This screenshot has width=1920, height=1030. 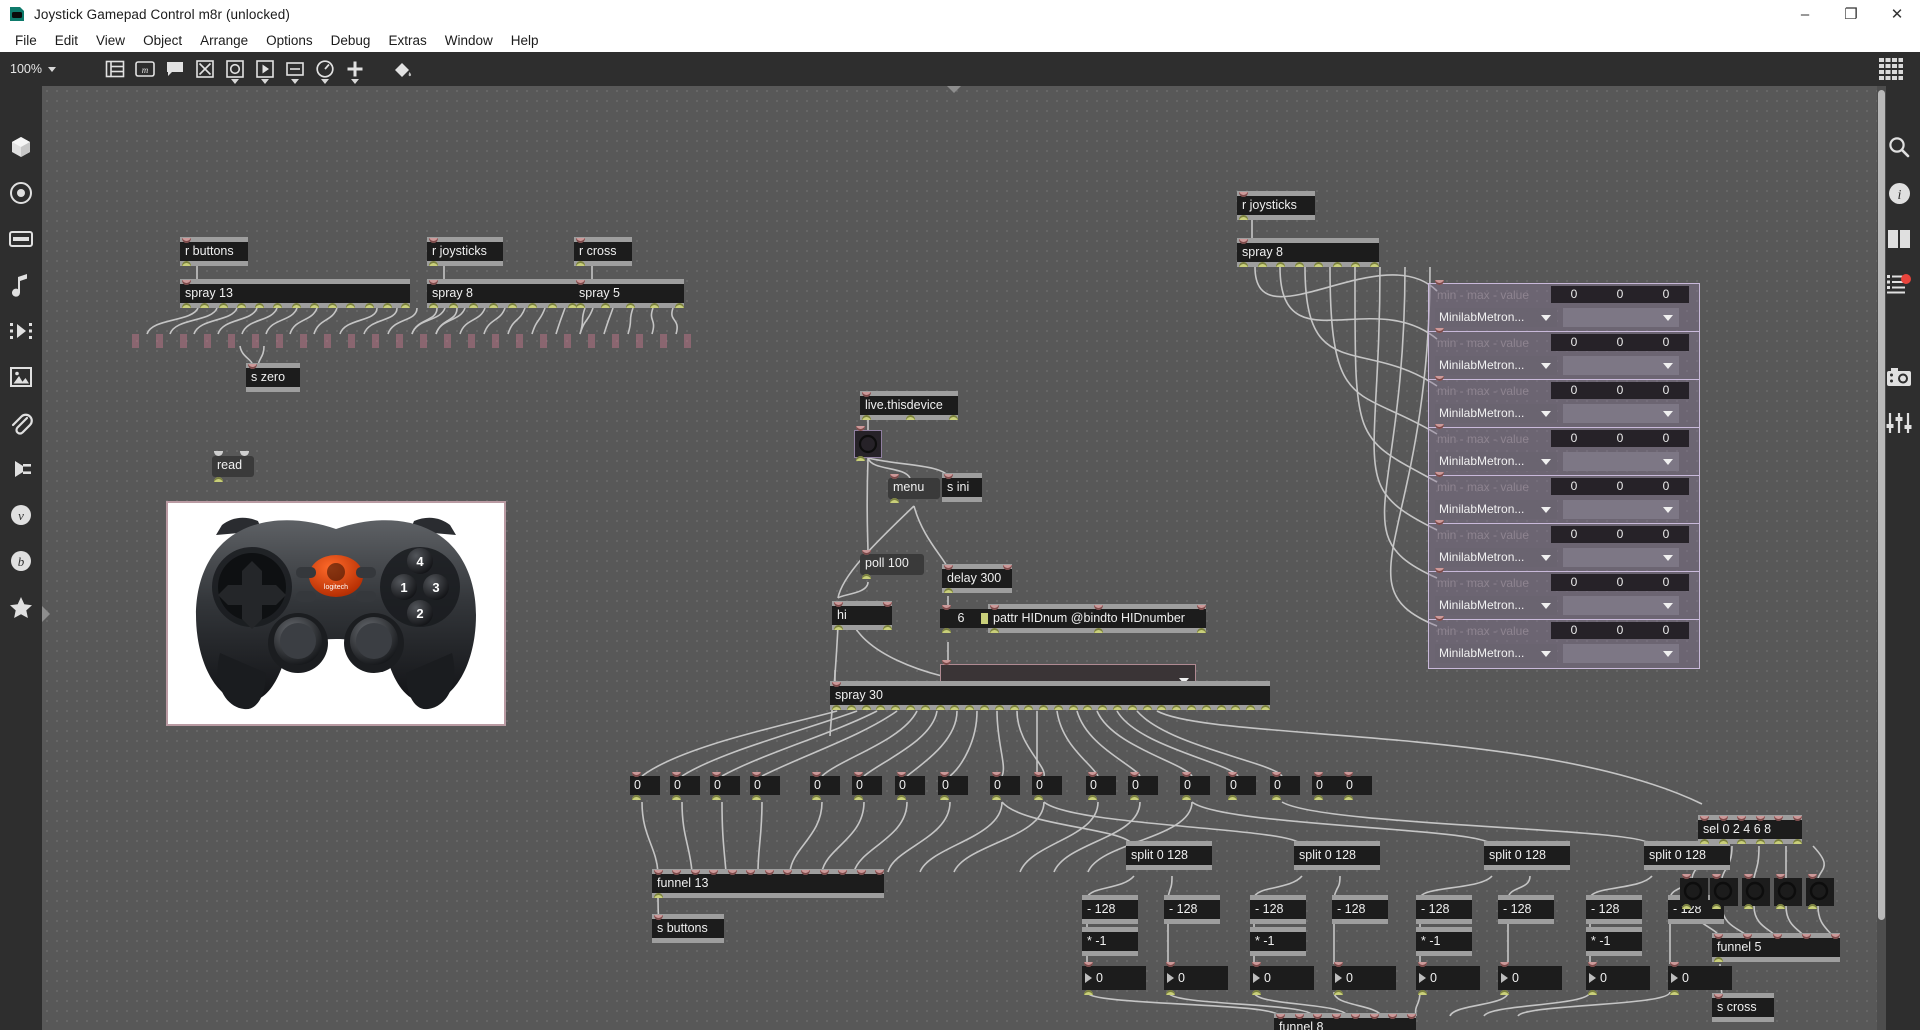 I want to click on add-object-icon, so click(x=355, y=69).